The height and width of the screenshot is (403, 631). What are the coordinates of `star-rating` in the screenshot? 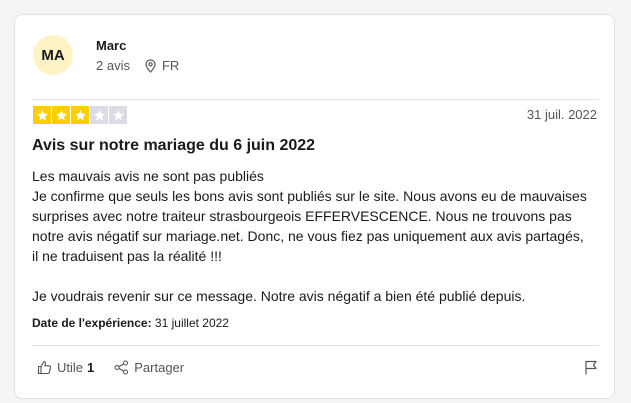 It's located at (80, 115).